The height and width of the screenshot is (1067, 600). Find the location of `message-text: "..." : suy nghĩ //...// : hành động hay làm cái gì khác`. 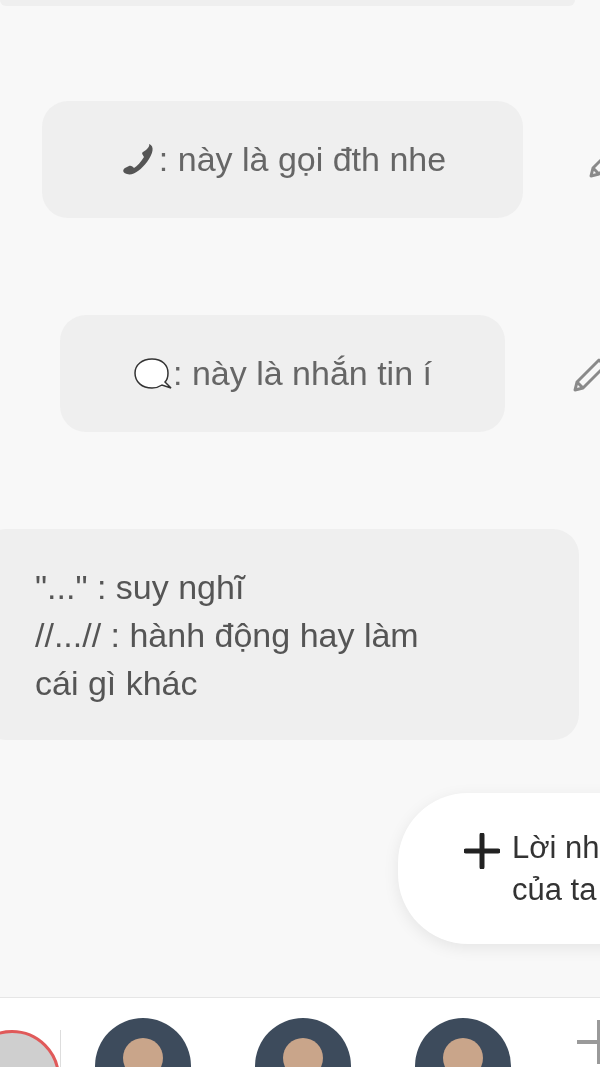

message-text: "..." : suy nghĩ //...// : hành động hay làm cái gì khác is located at coordinates (227, 635).